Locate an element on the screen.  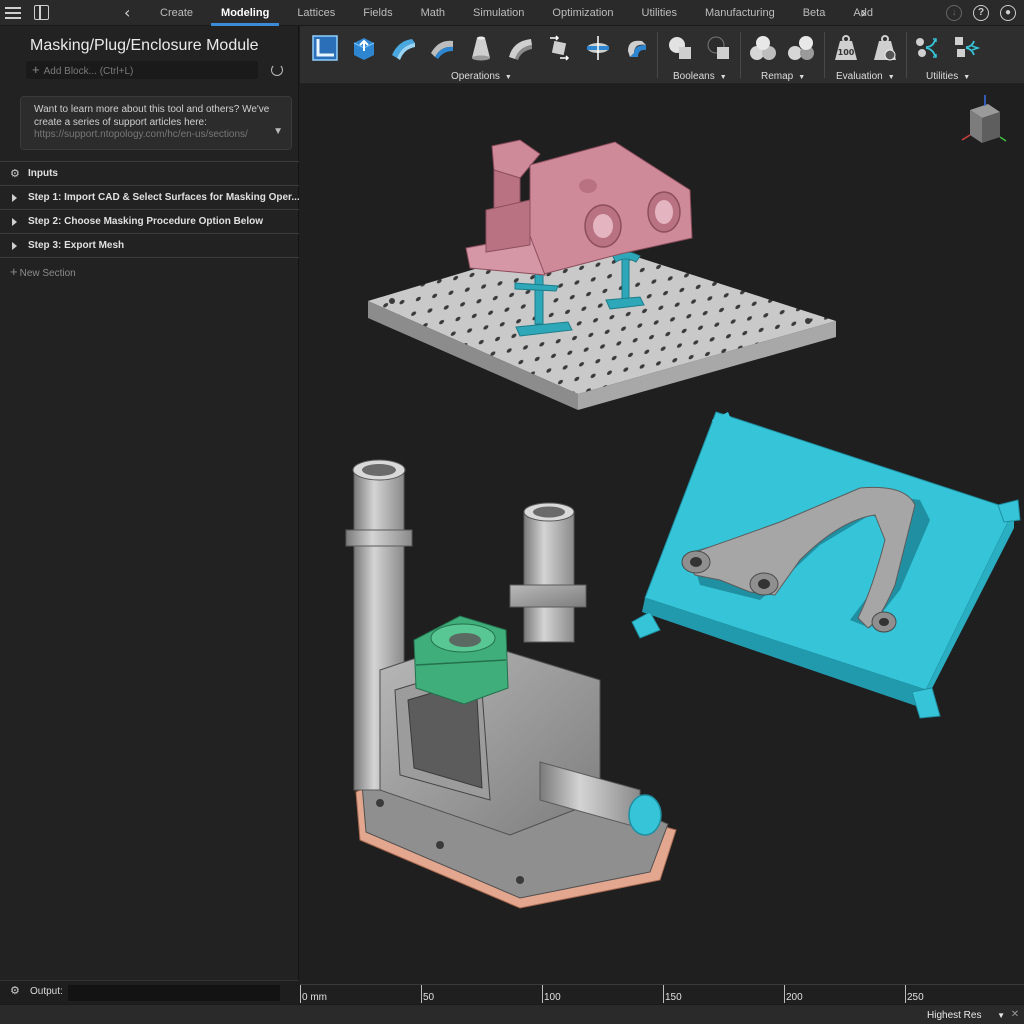
ruler-label: 200 is located at coordinates (794, 997).